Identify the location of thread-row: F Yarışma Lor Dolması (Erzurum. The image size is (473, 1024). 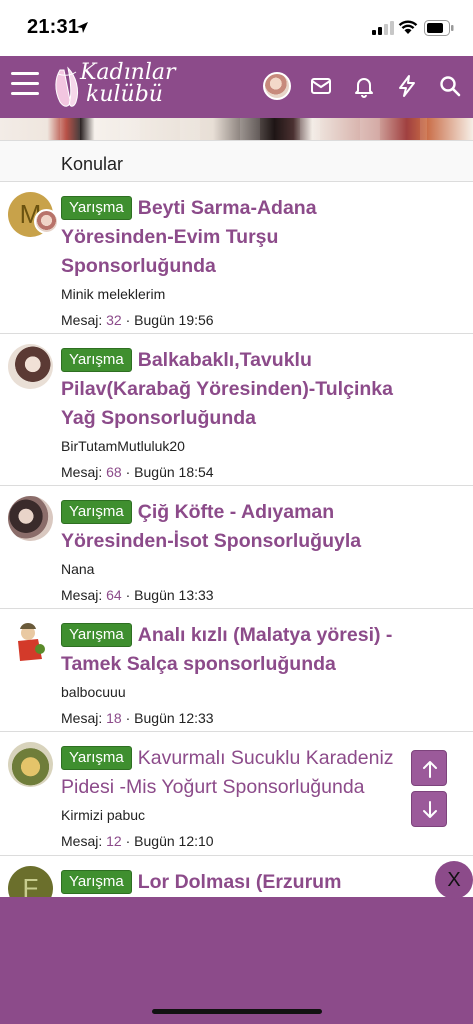
(236, 876).